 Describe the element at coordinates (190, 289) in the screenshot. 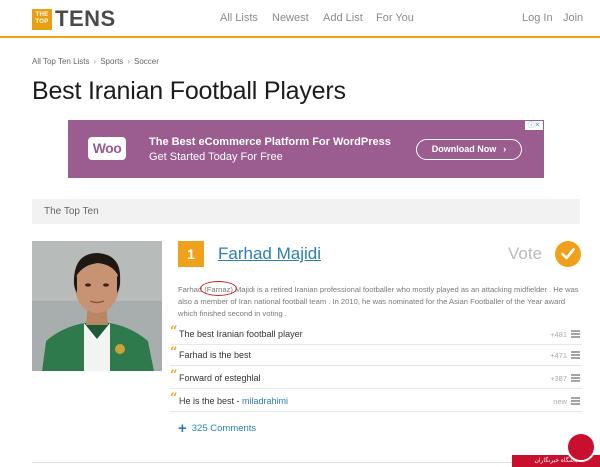

I see `desc-part-1: Farhad` at that location.